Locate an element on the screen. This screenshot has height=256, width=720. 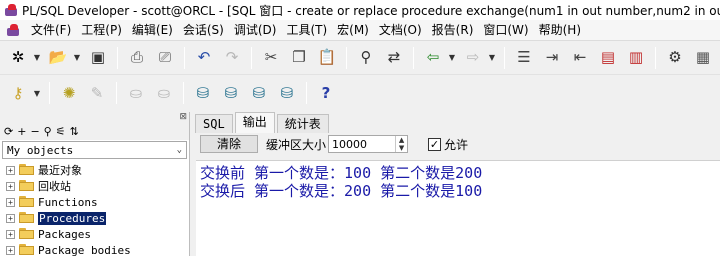
import-dropdown: ▼ is located at coordinates (452, 58).